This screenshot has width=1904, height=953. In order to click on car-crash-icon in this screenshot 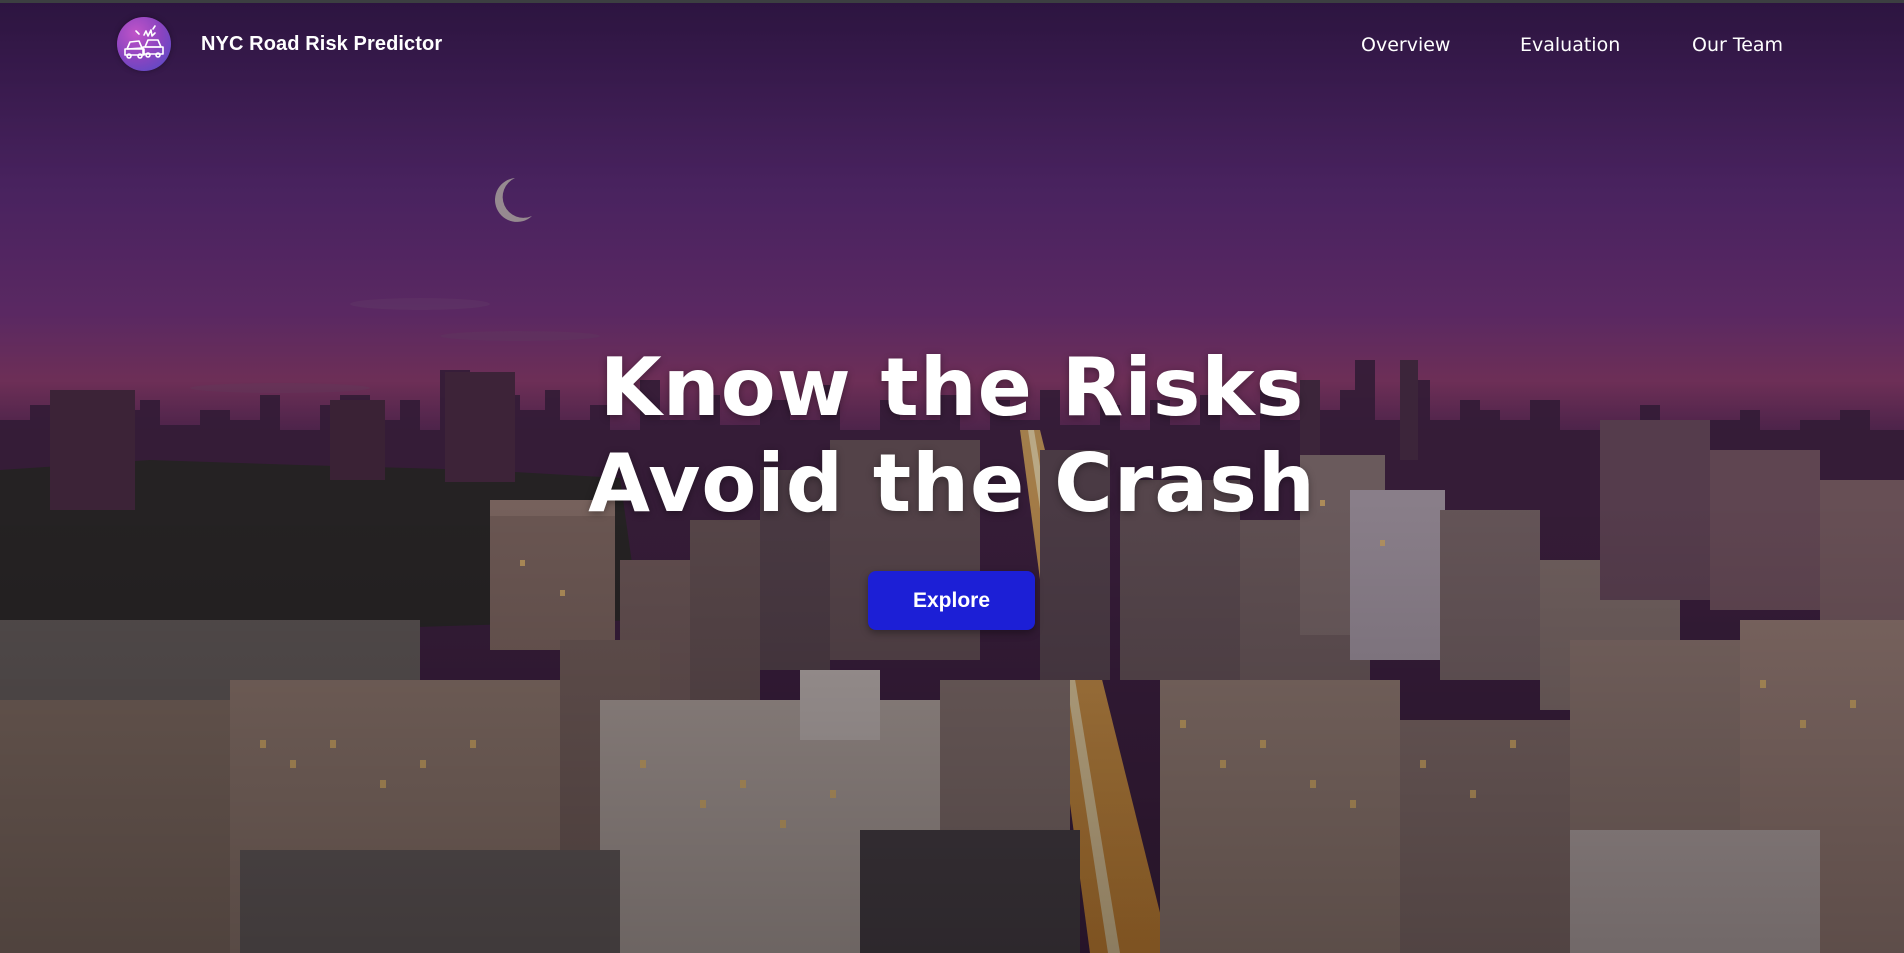, I will do `click(144, 42)`.